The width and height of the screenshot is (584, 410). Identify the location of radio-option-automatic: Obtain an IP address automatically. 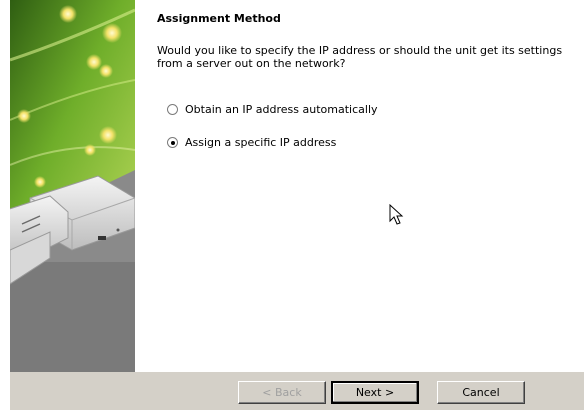
(272, 109).